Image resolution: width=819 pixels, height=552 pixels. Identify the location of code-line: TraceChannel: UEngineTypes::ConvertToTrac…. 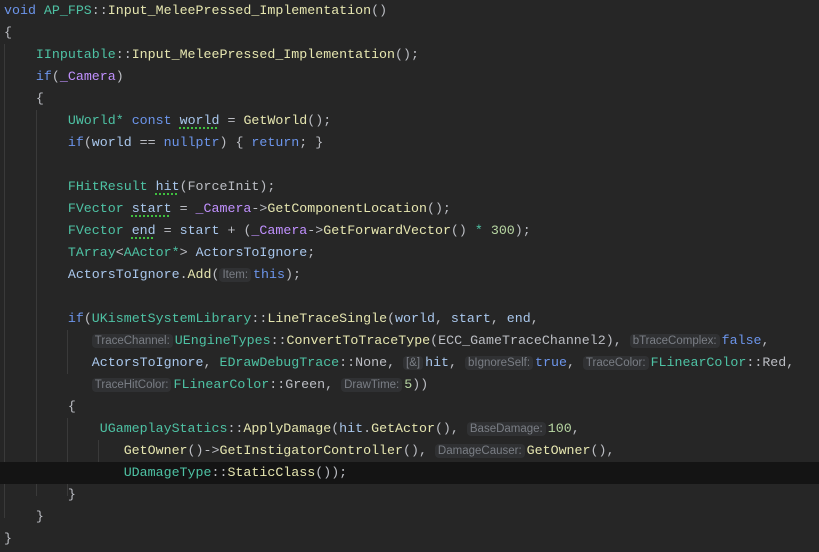
(411, 341).